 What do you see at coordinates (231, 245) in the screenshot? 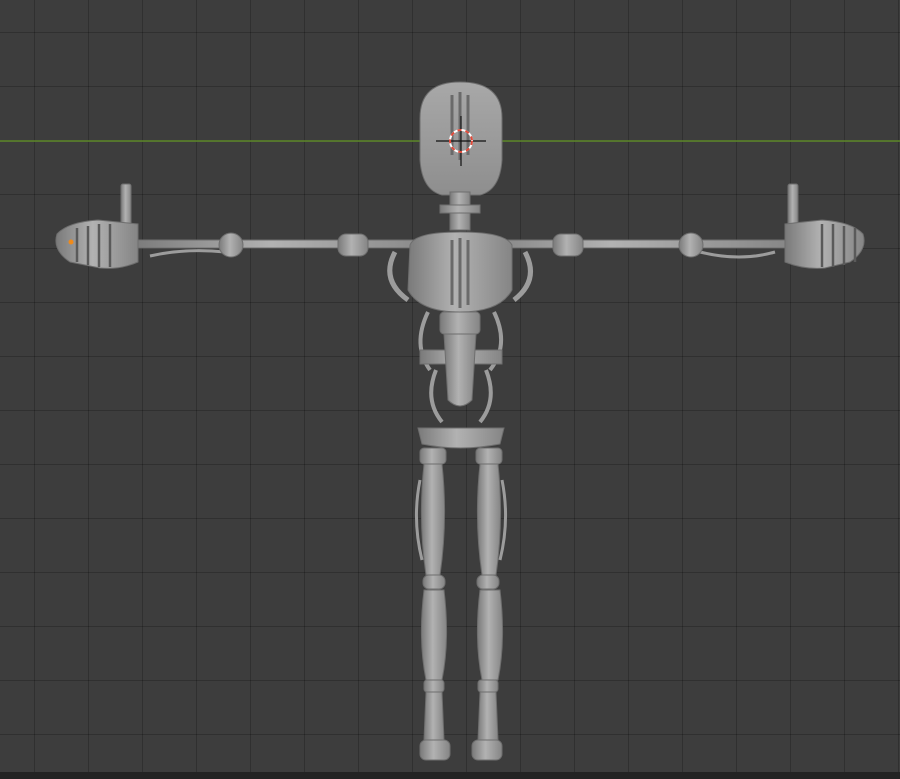
I see `left-elbow-joint` at bounding box center [231, 245].